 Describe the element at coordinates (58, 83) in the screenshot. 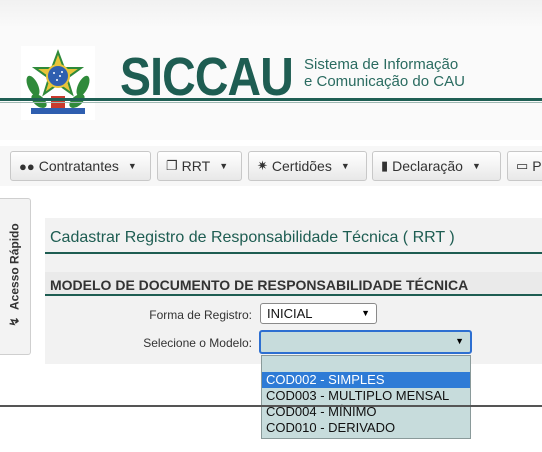

I see `brazil-coat-of-arms-icon` at that location.